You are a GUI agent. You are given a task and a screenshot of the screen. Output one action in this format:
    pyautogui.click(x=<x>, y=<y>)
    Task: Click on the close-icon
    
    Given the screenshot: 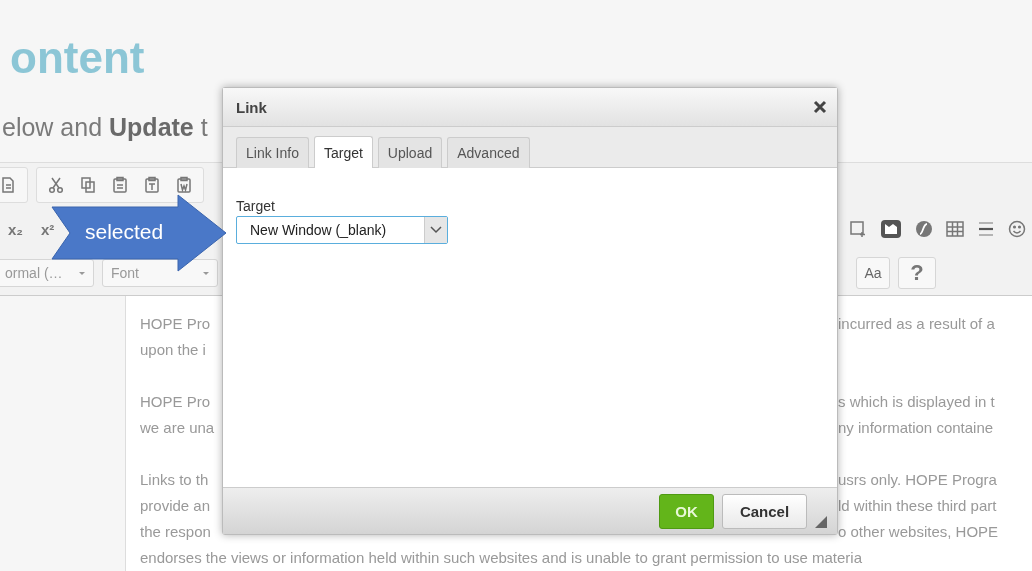 What is the action you would take?
    pyautogui.click(x=820, y=107)
    